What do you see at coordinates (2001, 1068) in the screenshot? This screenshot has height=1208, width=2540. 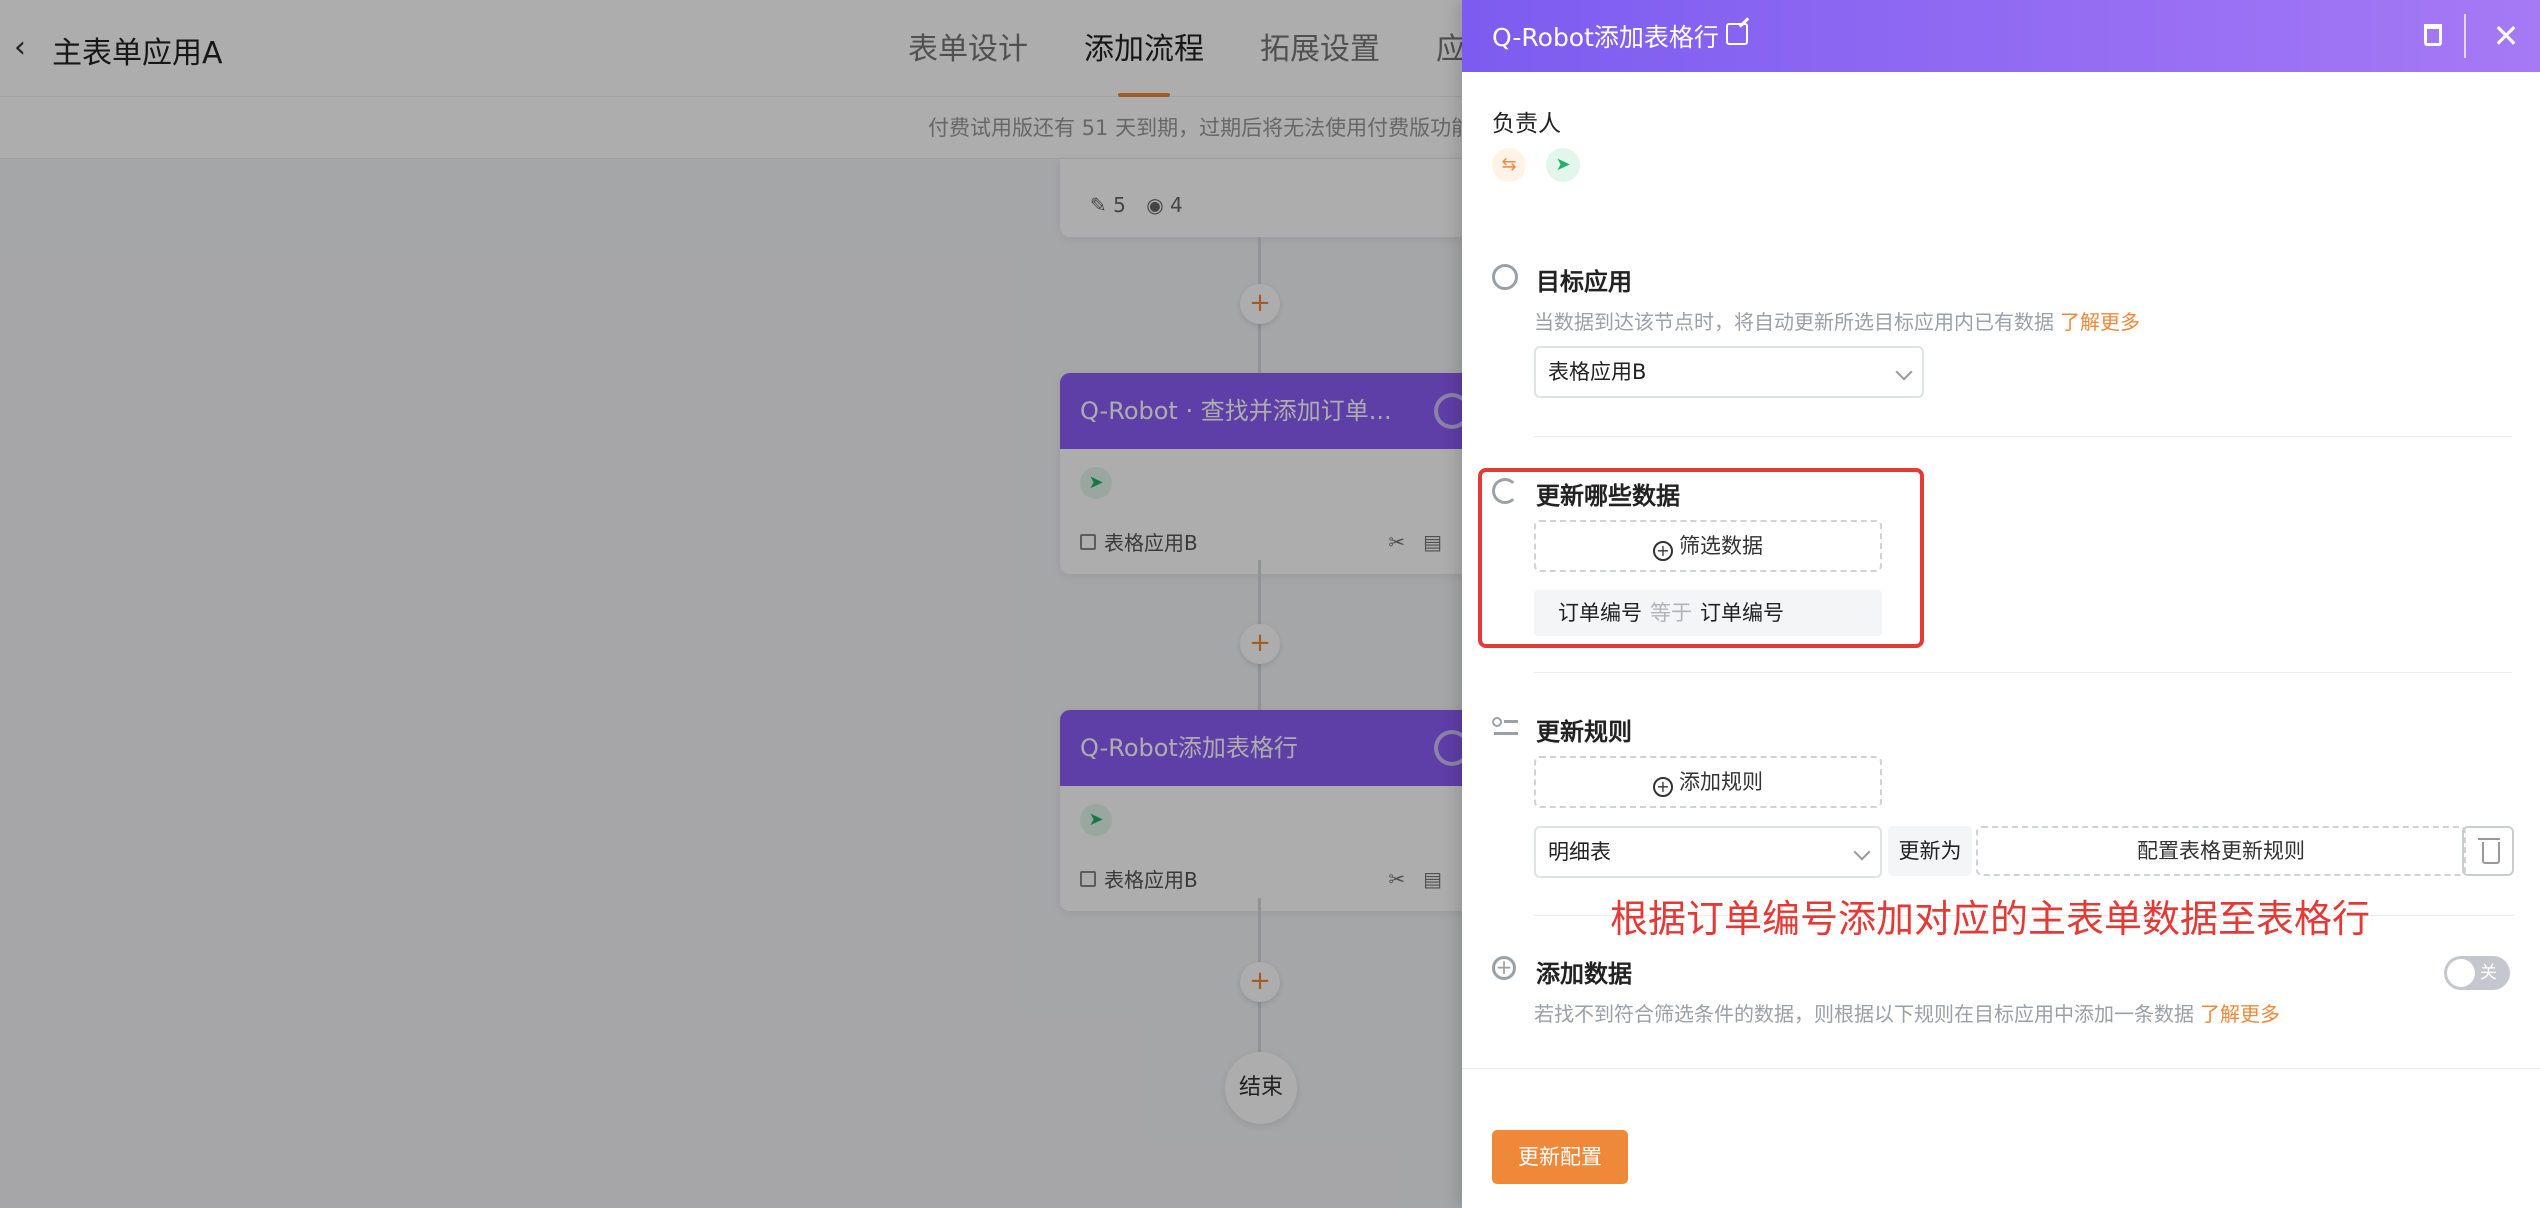 I see `footer-divider` at bounding box center [2001, 1068].